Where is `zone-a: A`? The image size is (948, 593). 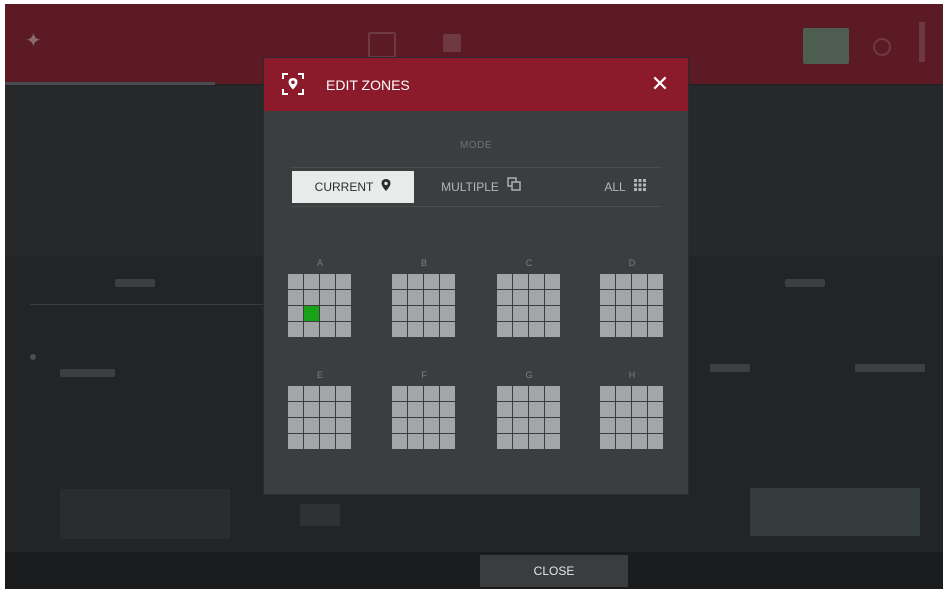
zone-a: A is located at coordinates (320, 296).